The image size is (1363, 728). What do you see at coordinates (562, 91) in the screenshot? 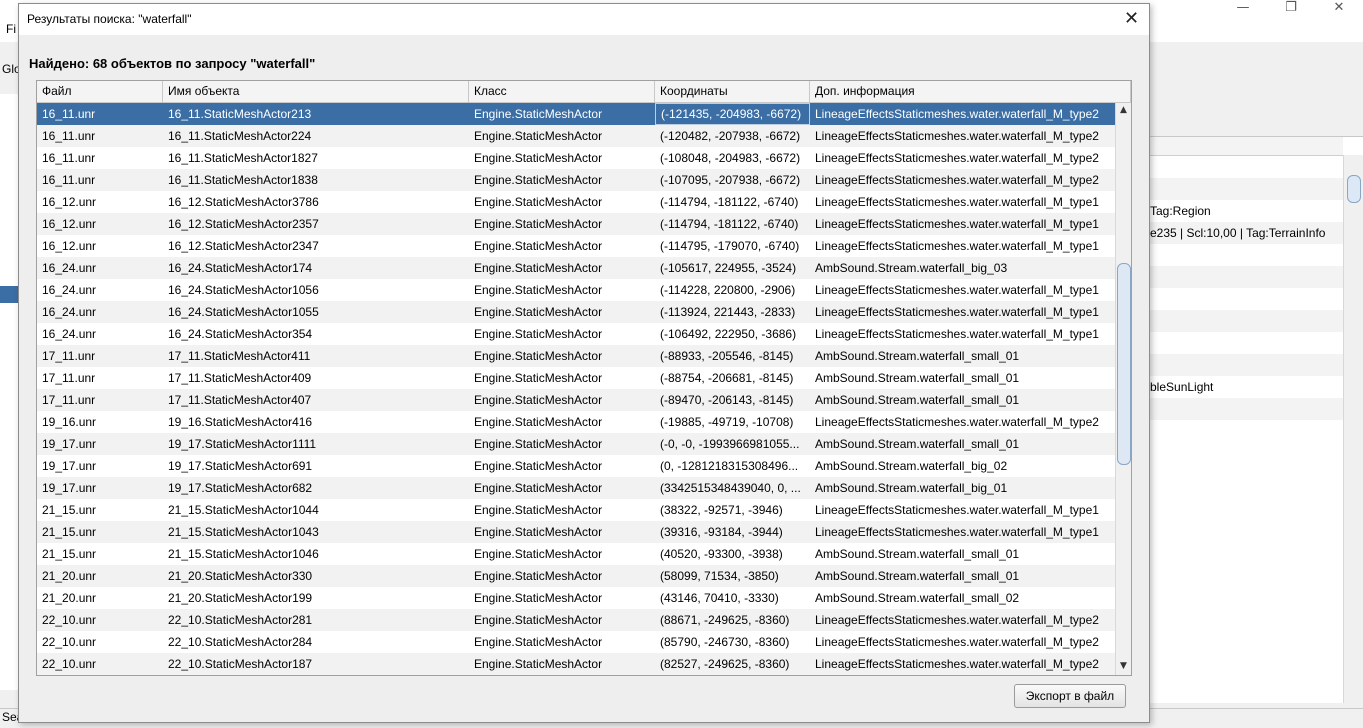
I see `column-header-class: Класс` at bounding box center [562, 91].